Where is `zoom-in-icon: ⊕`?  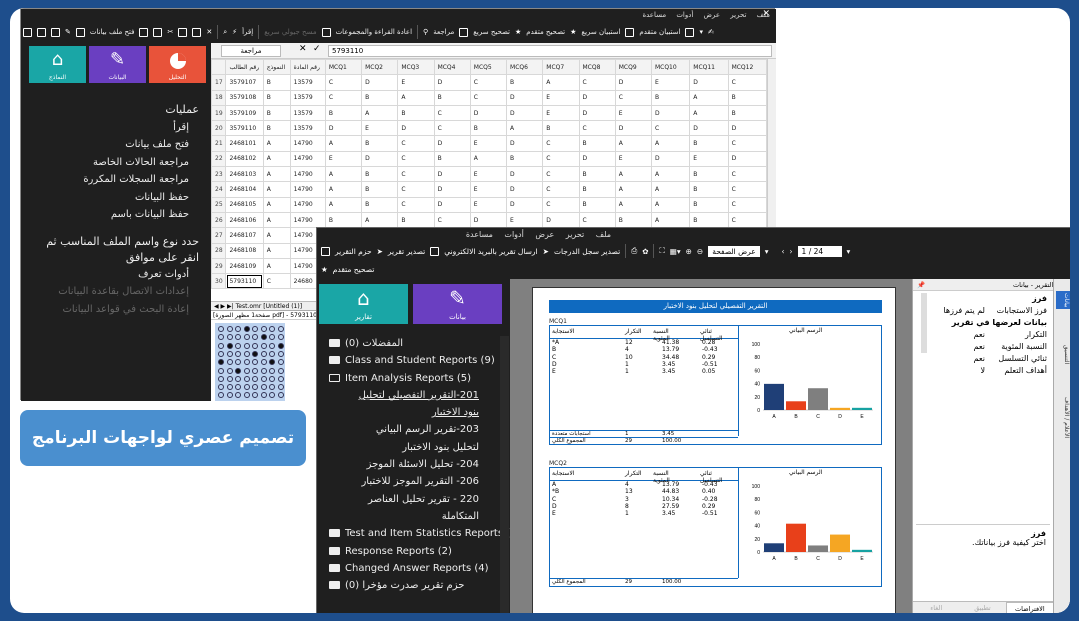
zoom-in-icon: ⊕ is located at coordinates (689, 251).